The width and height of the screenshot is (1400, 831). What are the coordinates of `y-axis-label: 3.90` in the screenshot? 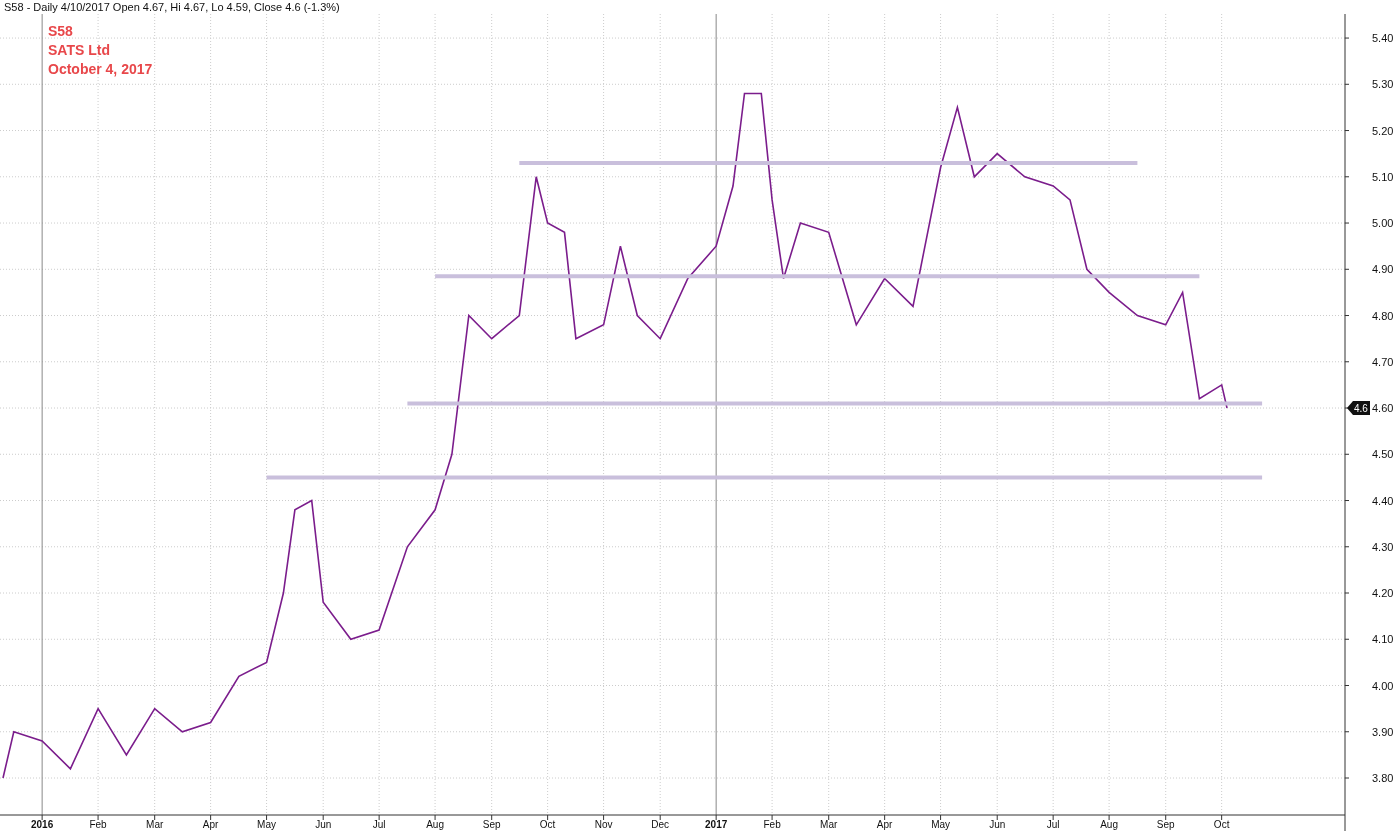 It's located at (1383, 731).